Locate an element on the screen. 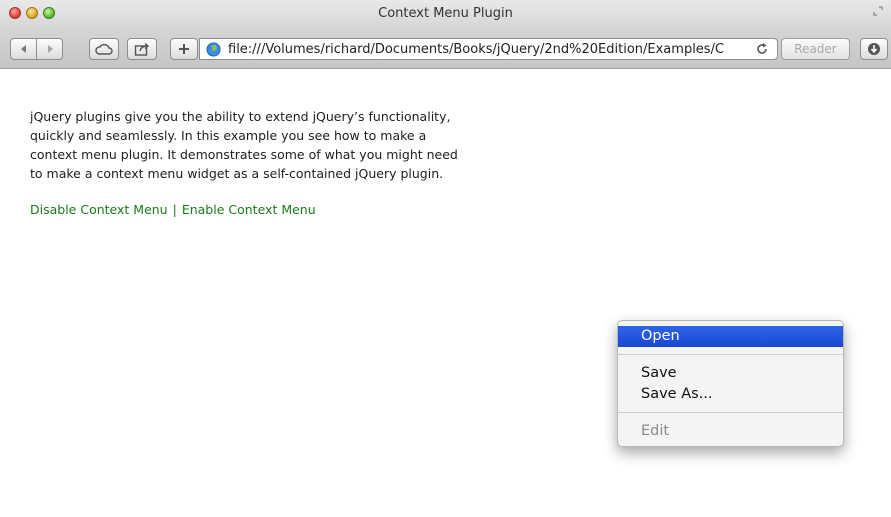  forward-button is located at coordinates (49, 49).